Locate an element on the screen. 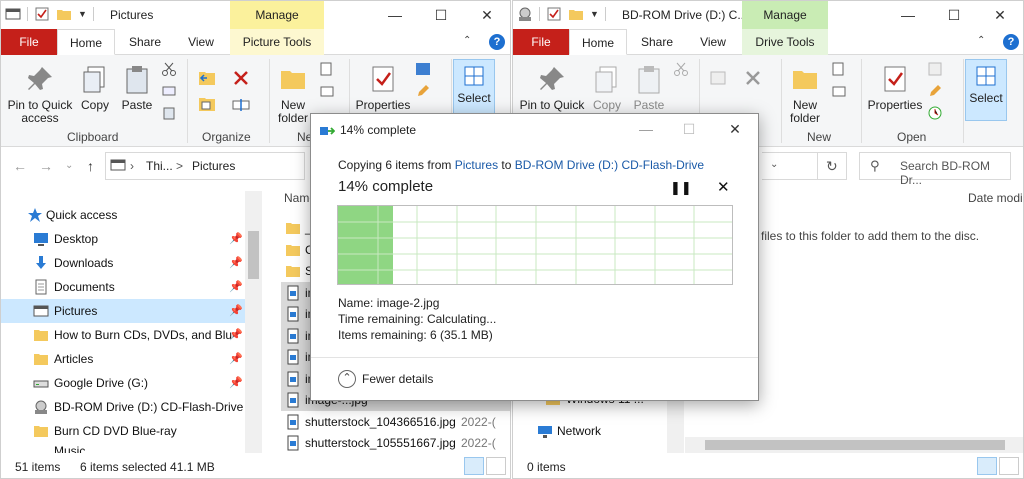 The height and width of the screenshot is (479, 1024). nav-quick-access: Quick access is located at coordinates (123, 215).